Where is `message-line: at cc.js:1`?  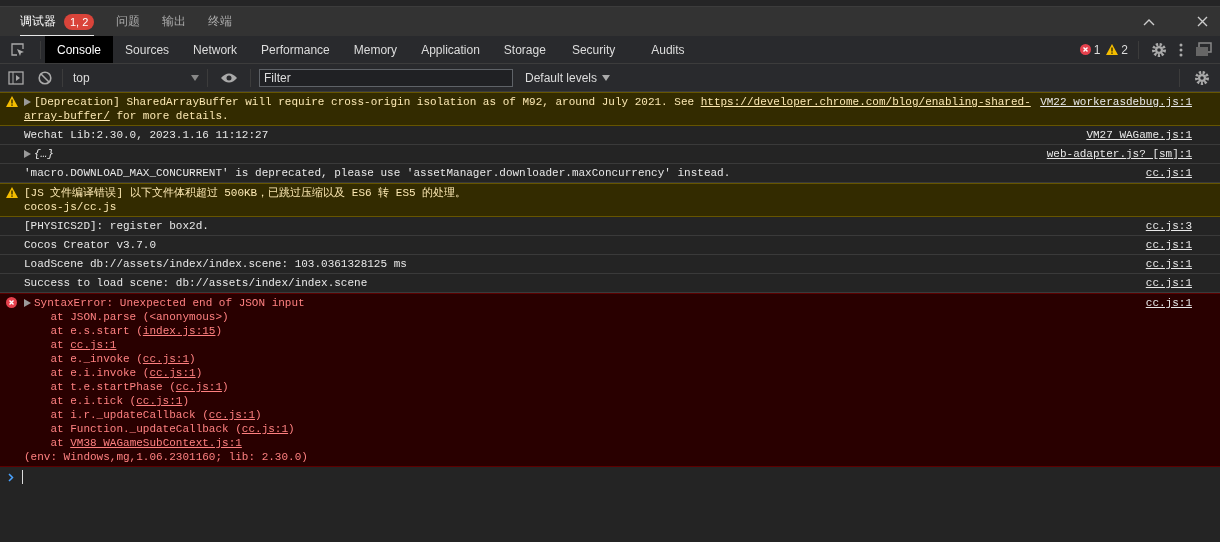
message-line: at cc.js:1 is located at coordinates (83, 345).